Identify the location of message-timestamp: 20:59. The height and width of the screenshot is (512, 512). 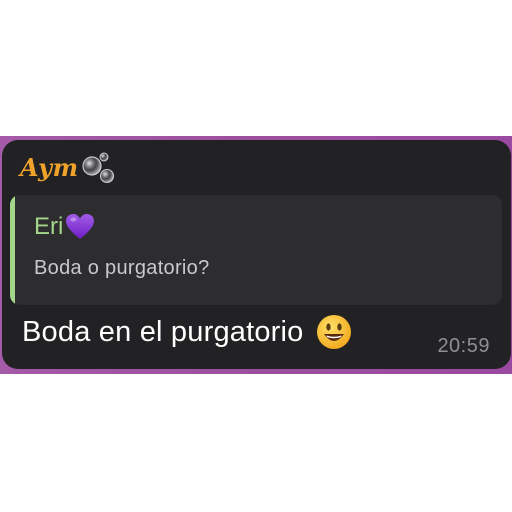
(463, 346).